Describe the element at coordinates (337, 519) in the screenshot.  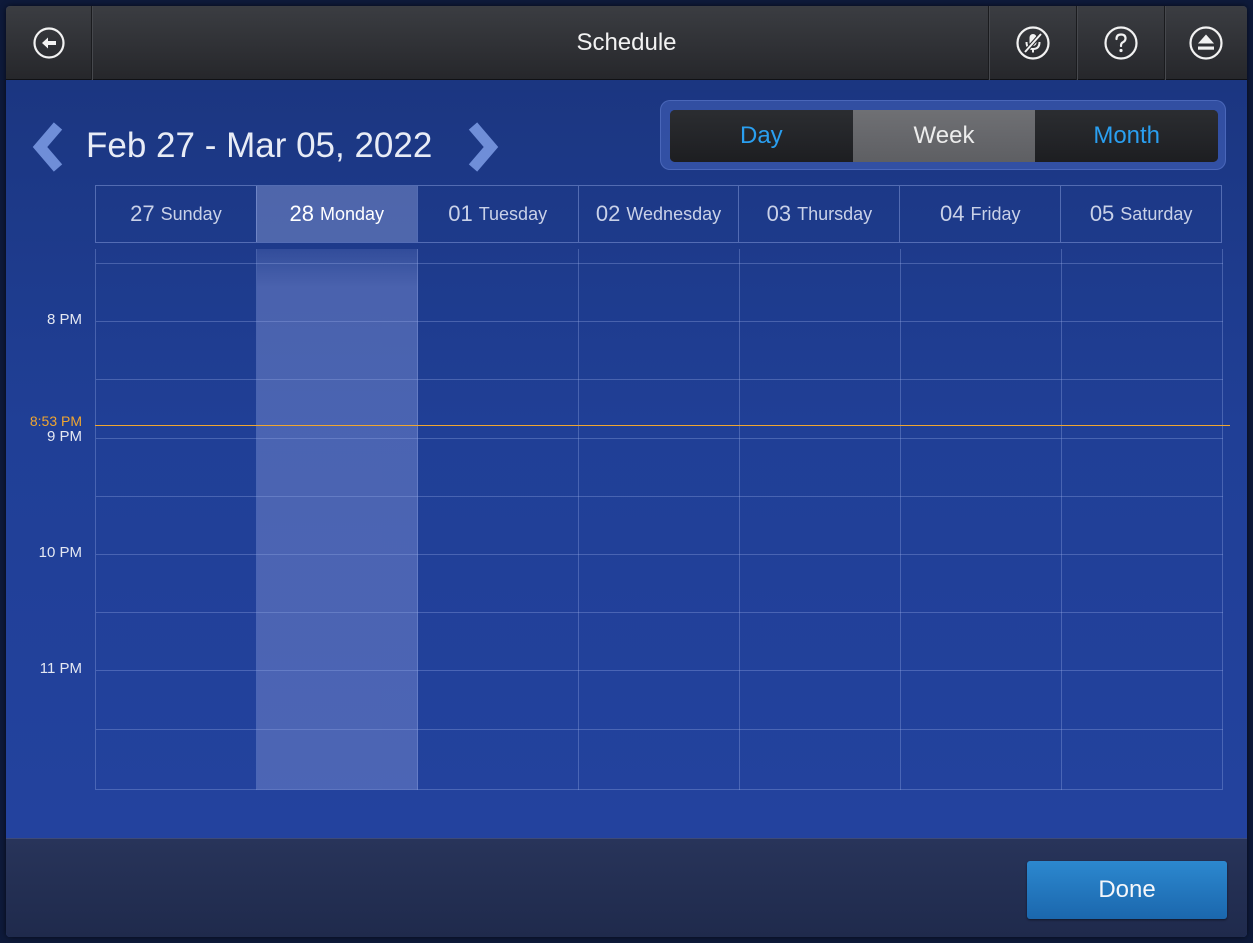
I see `day-column-monday` at that location.